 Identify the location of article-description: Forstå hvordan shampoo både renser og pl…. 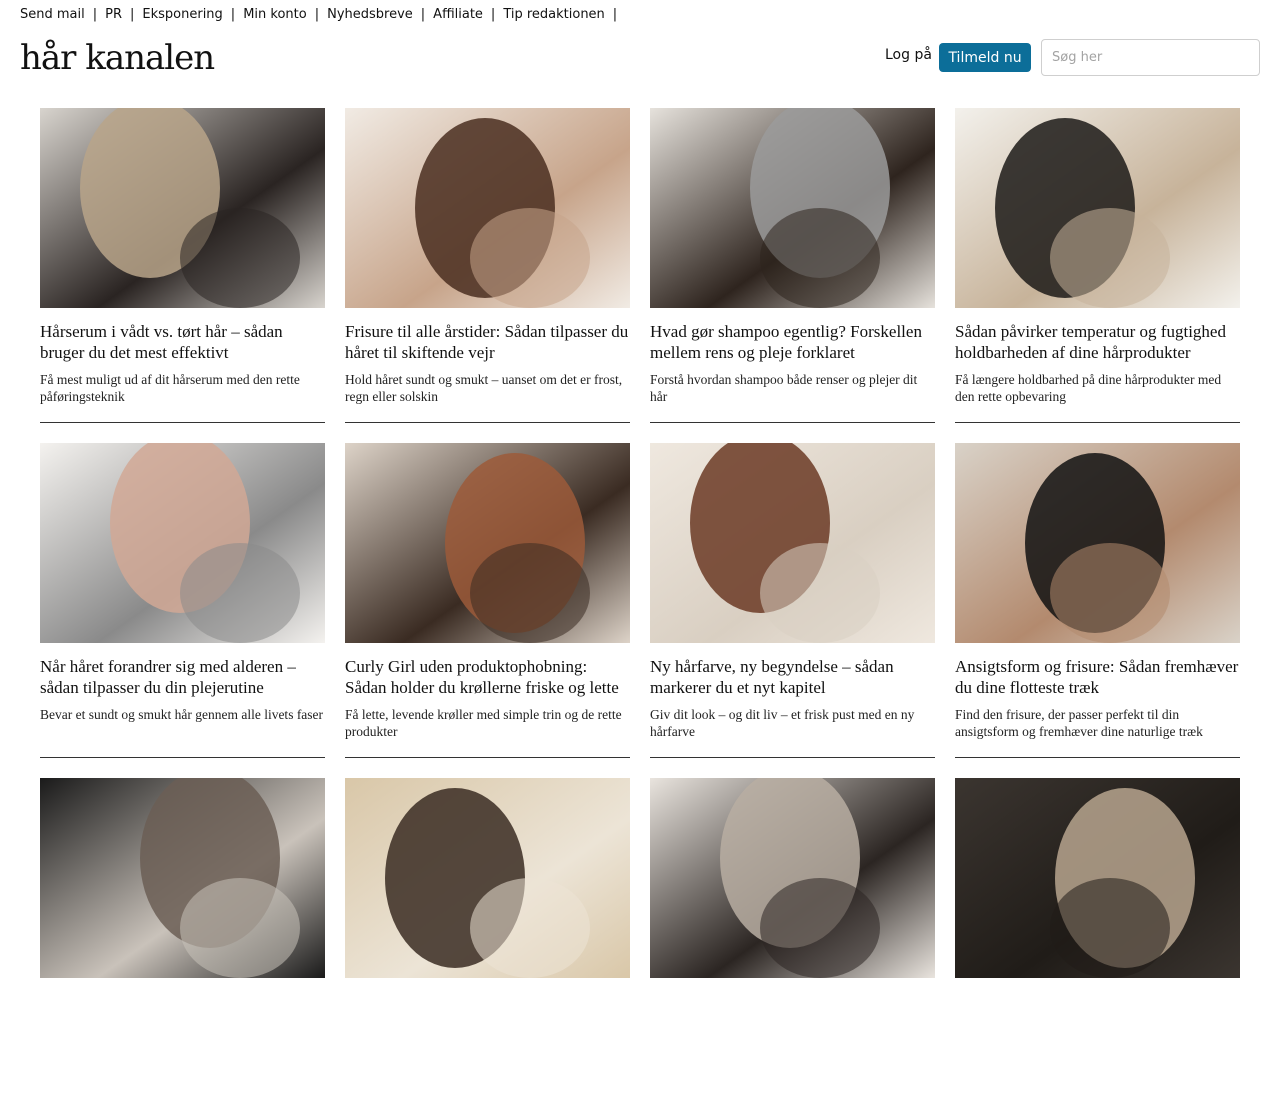
(784, 388).